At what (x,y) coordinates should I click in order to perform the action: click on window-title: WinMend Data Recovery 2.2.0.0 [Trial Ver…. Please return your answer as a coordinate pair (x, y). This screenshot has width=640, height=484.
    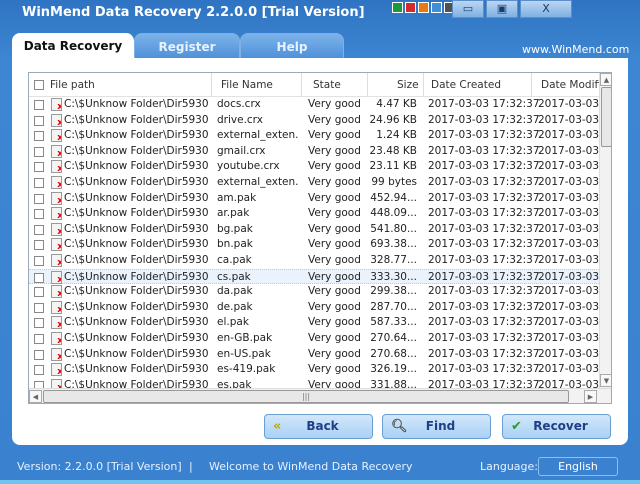
    Looking at the image, I should click on (193, 12).